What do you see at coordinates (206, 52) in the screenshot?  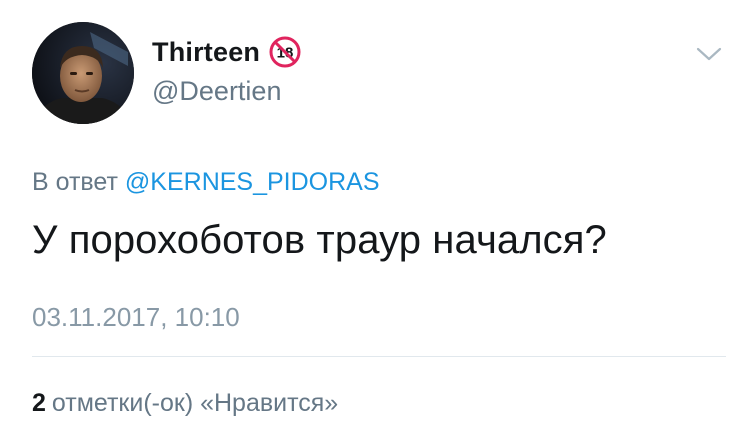 I see `author-display-name: Thirteen` at bounding box center [206, 52].